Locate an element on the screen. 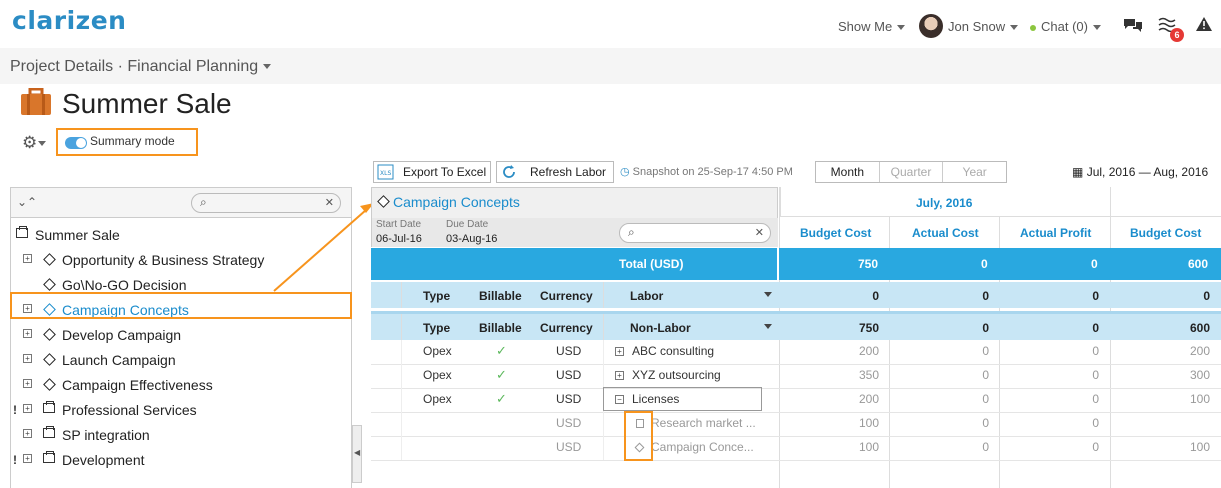 The width and height of the screenshot is (1221, 488). collapse-all-icon: ⌄⌃ is located at coordinates (27, 202).